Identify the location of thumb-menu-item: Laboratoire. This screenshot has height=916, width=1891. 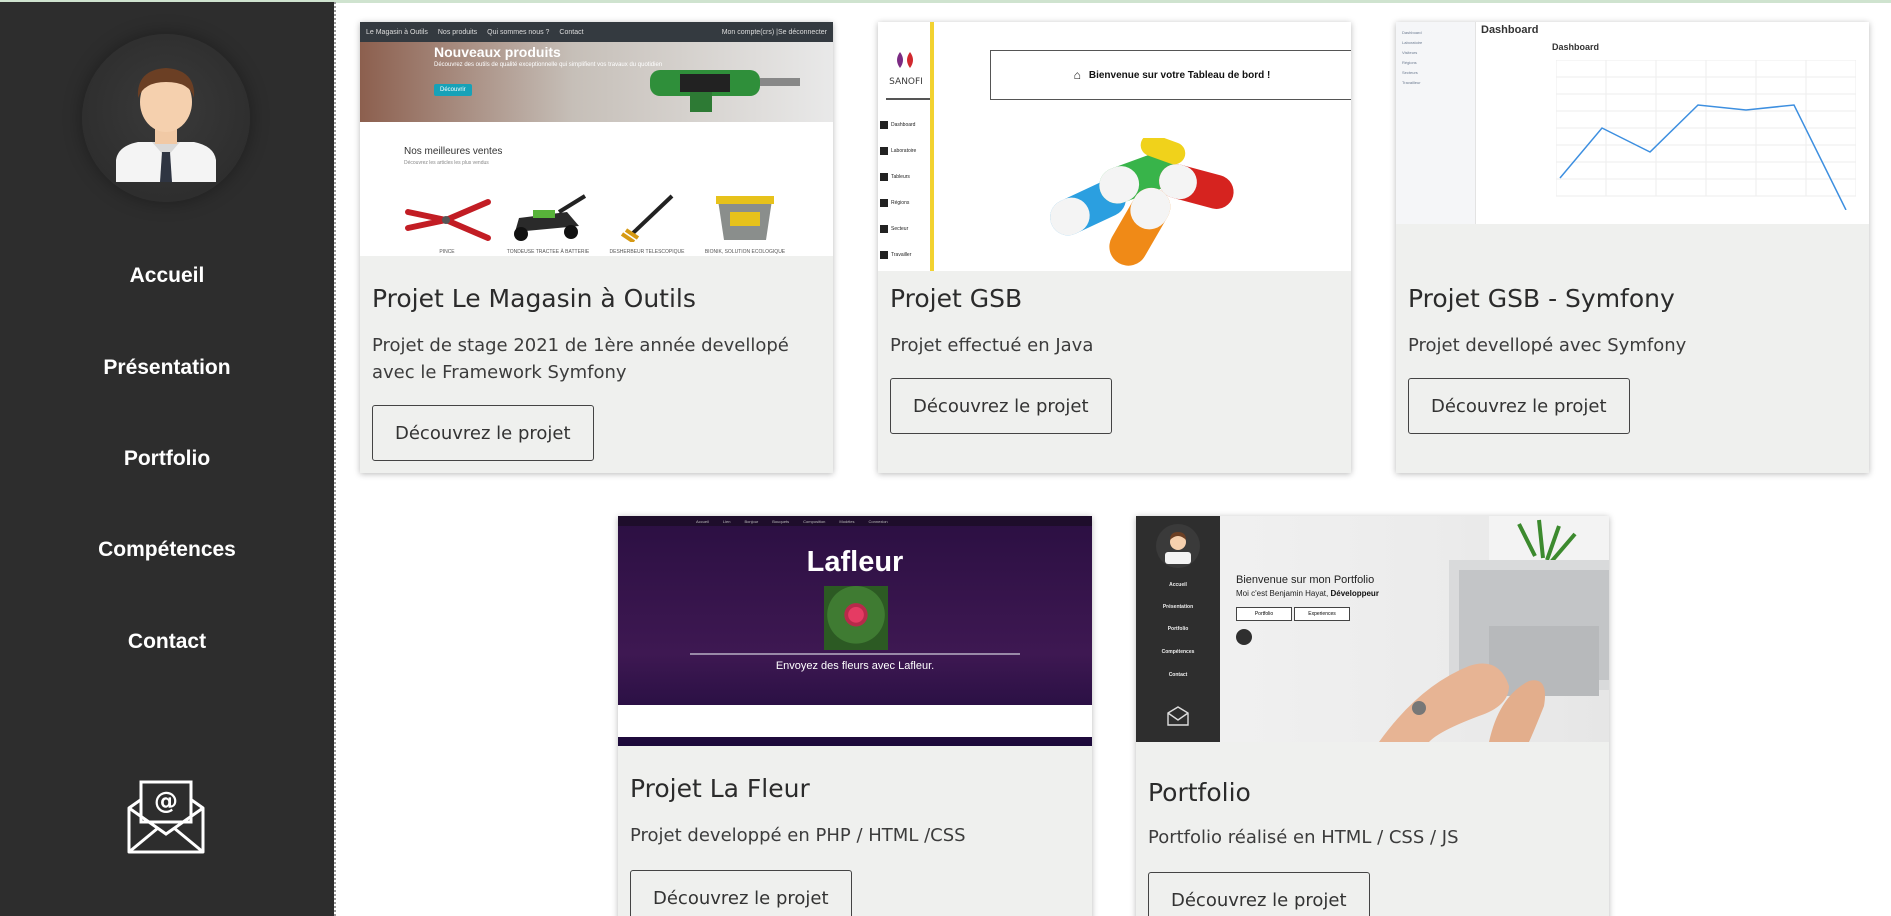
(898, 151).